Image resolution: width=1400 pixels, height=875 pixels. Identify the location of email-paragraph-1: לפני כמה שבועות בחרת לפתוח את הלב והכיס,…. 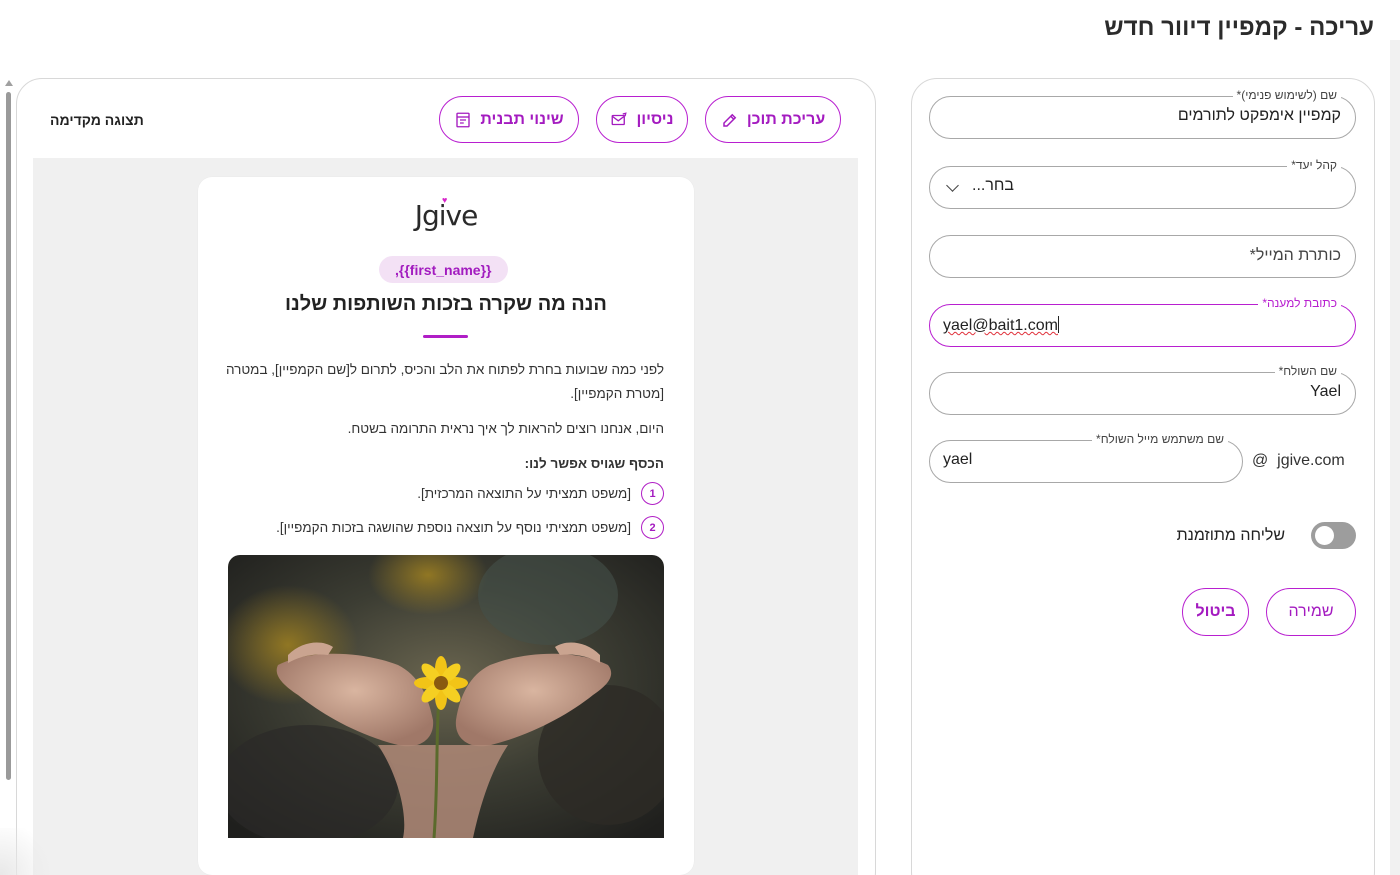
(445, 381).